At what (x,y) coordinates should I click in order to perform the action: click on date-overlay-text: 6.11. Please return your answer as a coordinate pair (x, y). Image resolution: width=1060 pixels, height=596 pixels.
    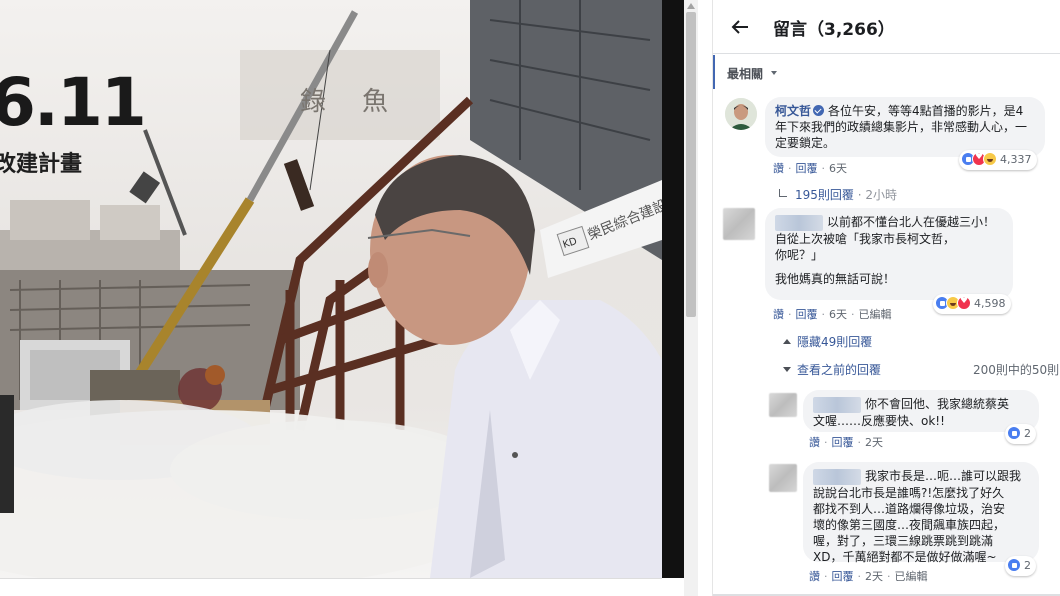
    Looking at the image, I should click on (73, 102).